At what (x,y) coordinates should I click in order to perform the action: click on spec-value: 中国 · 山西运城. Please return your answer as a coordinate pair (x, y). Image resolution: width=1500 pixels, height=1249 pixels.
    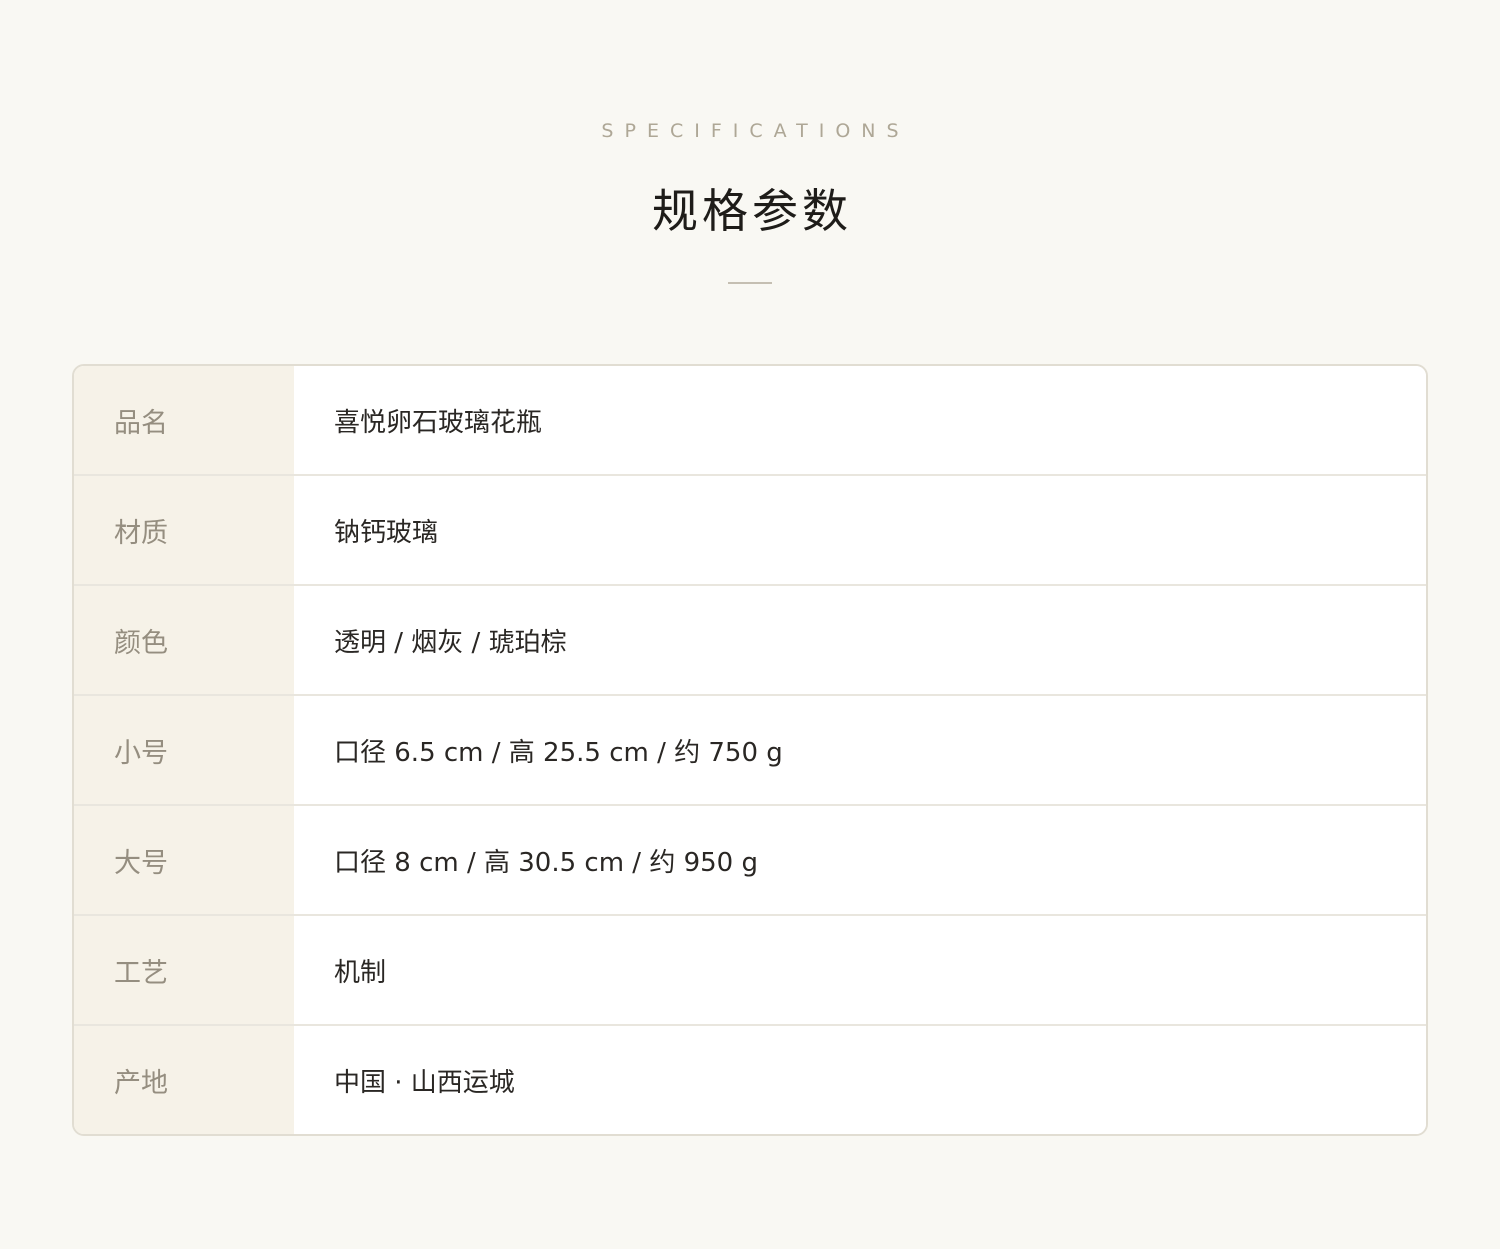
    Looking at the image, I should click on (860, 1080).